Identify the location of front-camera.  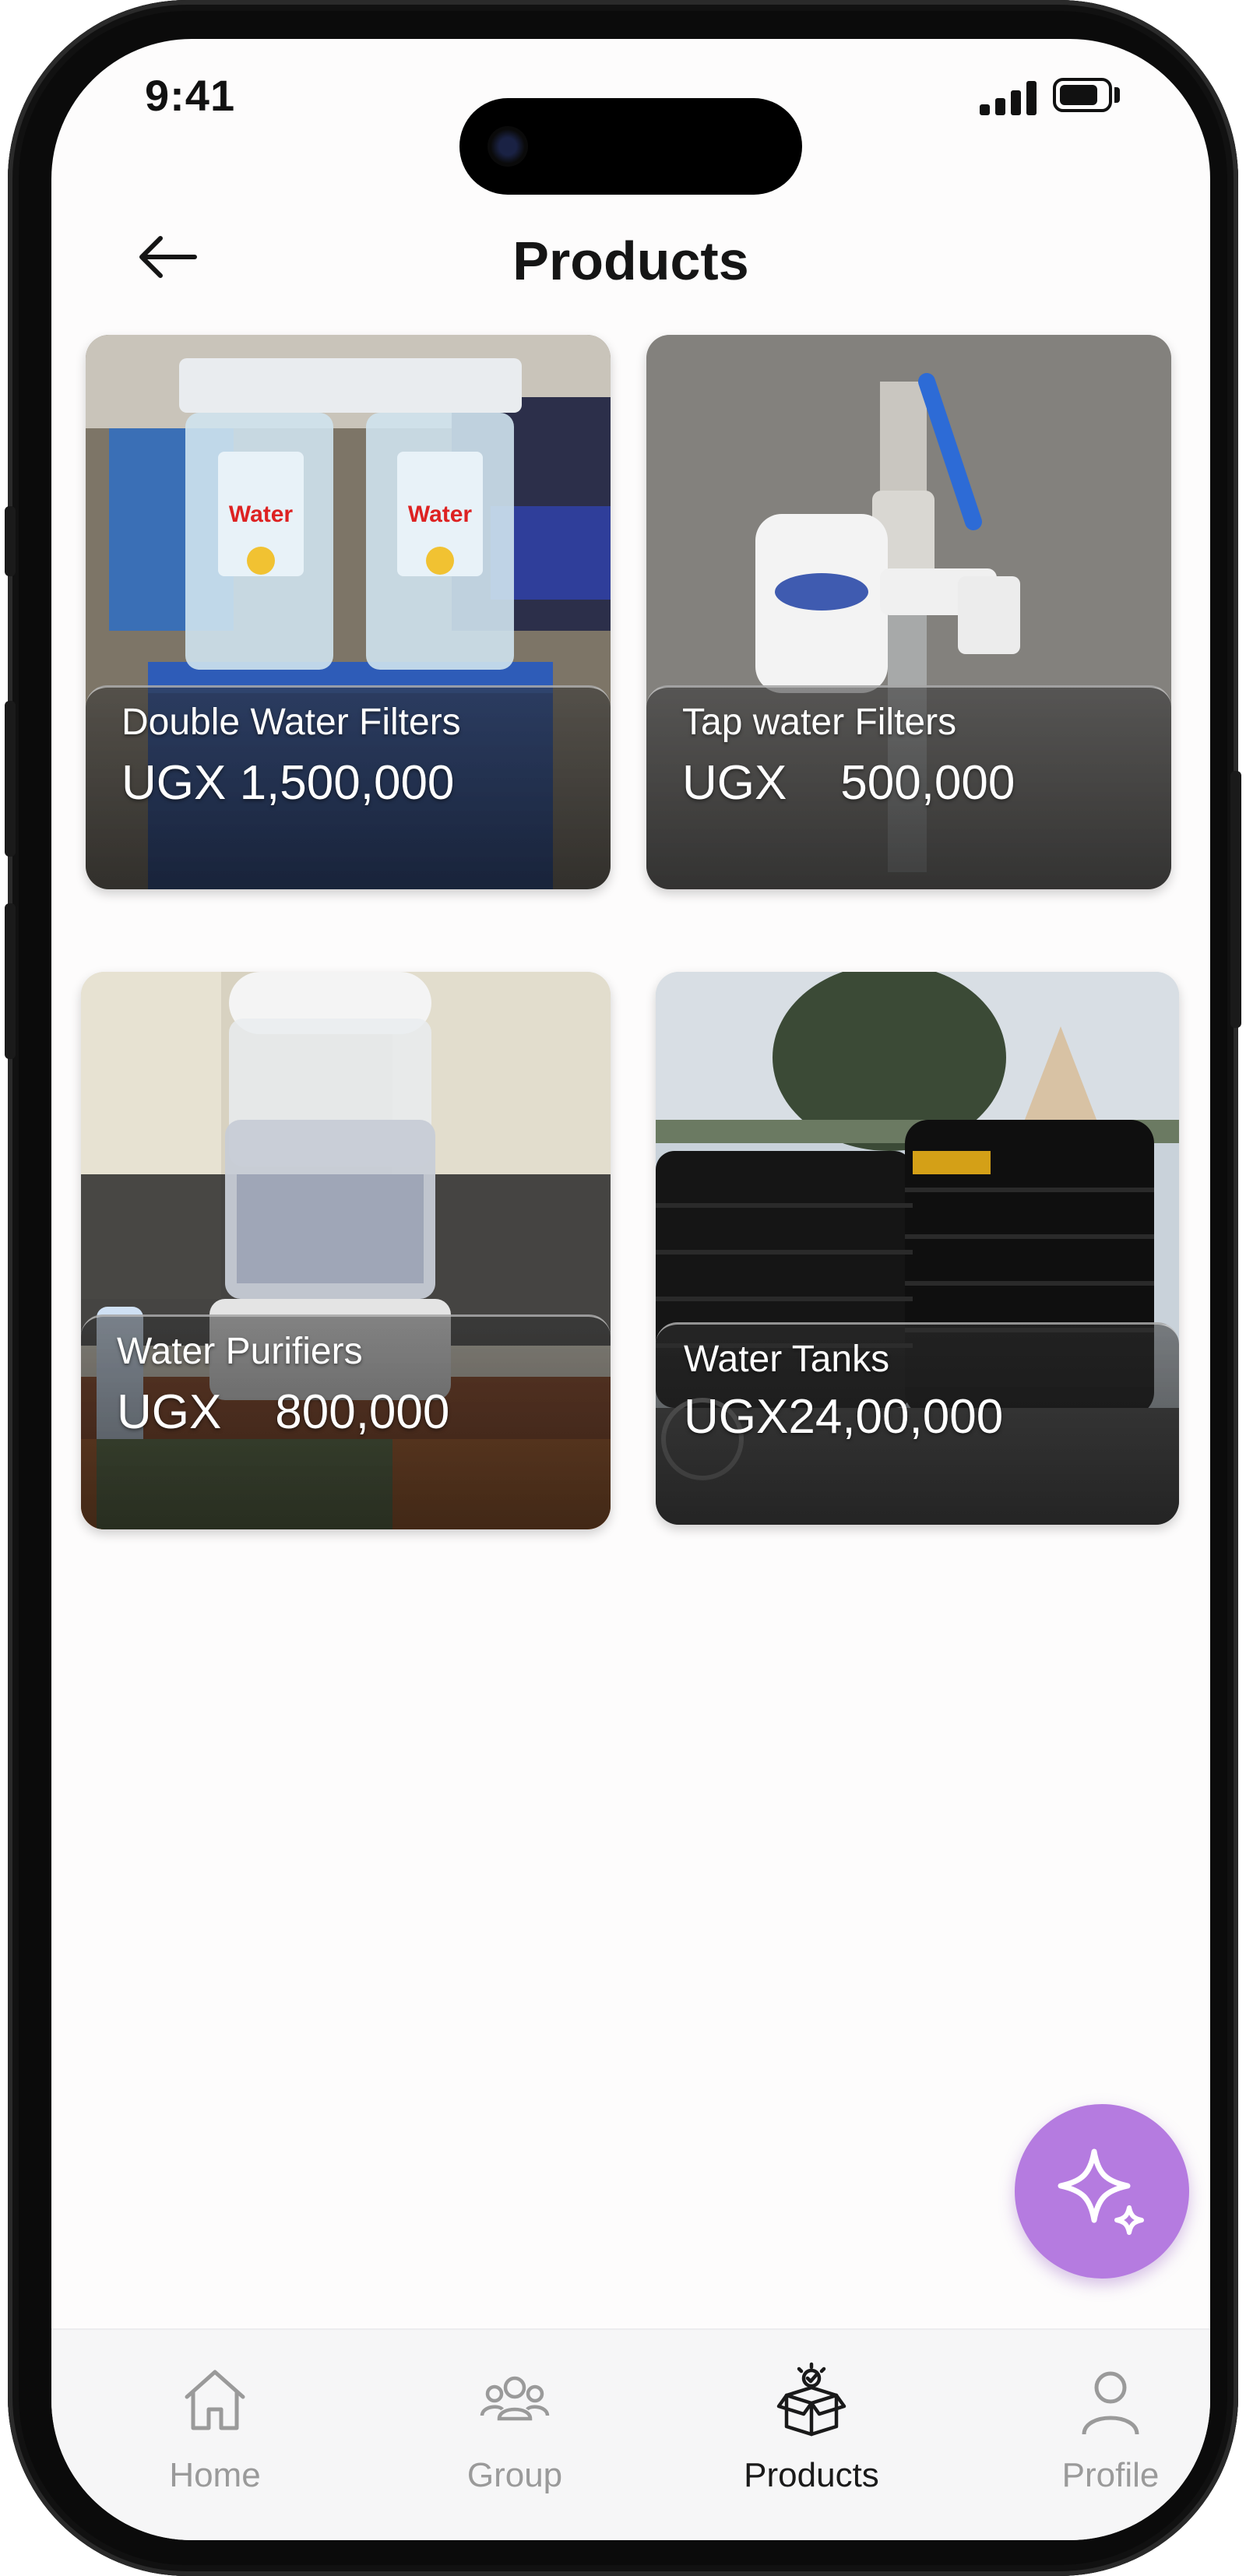
(508, 146).